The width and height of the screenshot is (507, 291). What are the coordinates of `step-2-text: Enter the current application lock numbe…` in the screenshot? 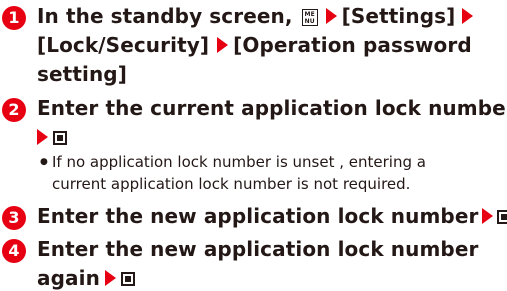 It's located at (272, 108).